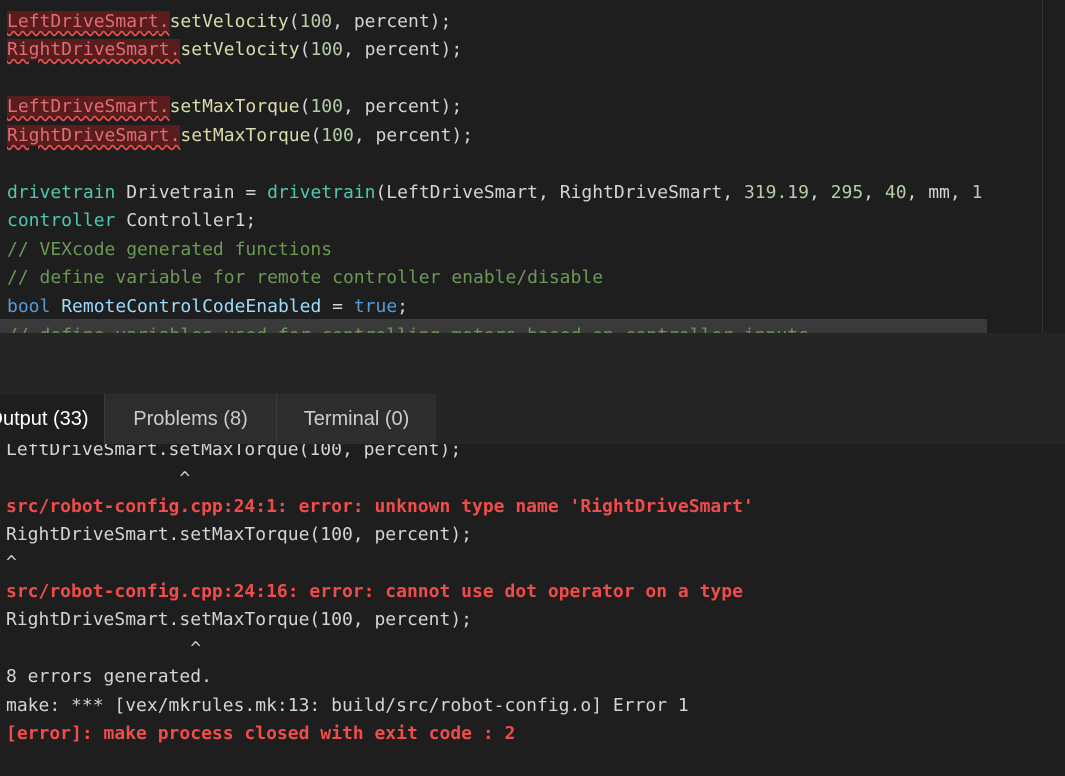  I want to click on panel-divider, so click(532, 363).